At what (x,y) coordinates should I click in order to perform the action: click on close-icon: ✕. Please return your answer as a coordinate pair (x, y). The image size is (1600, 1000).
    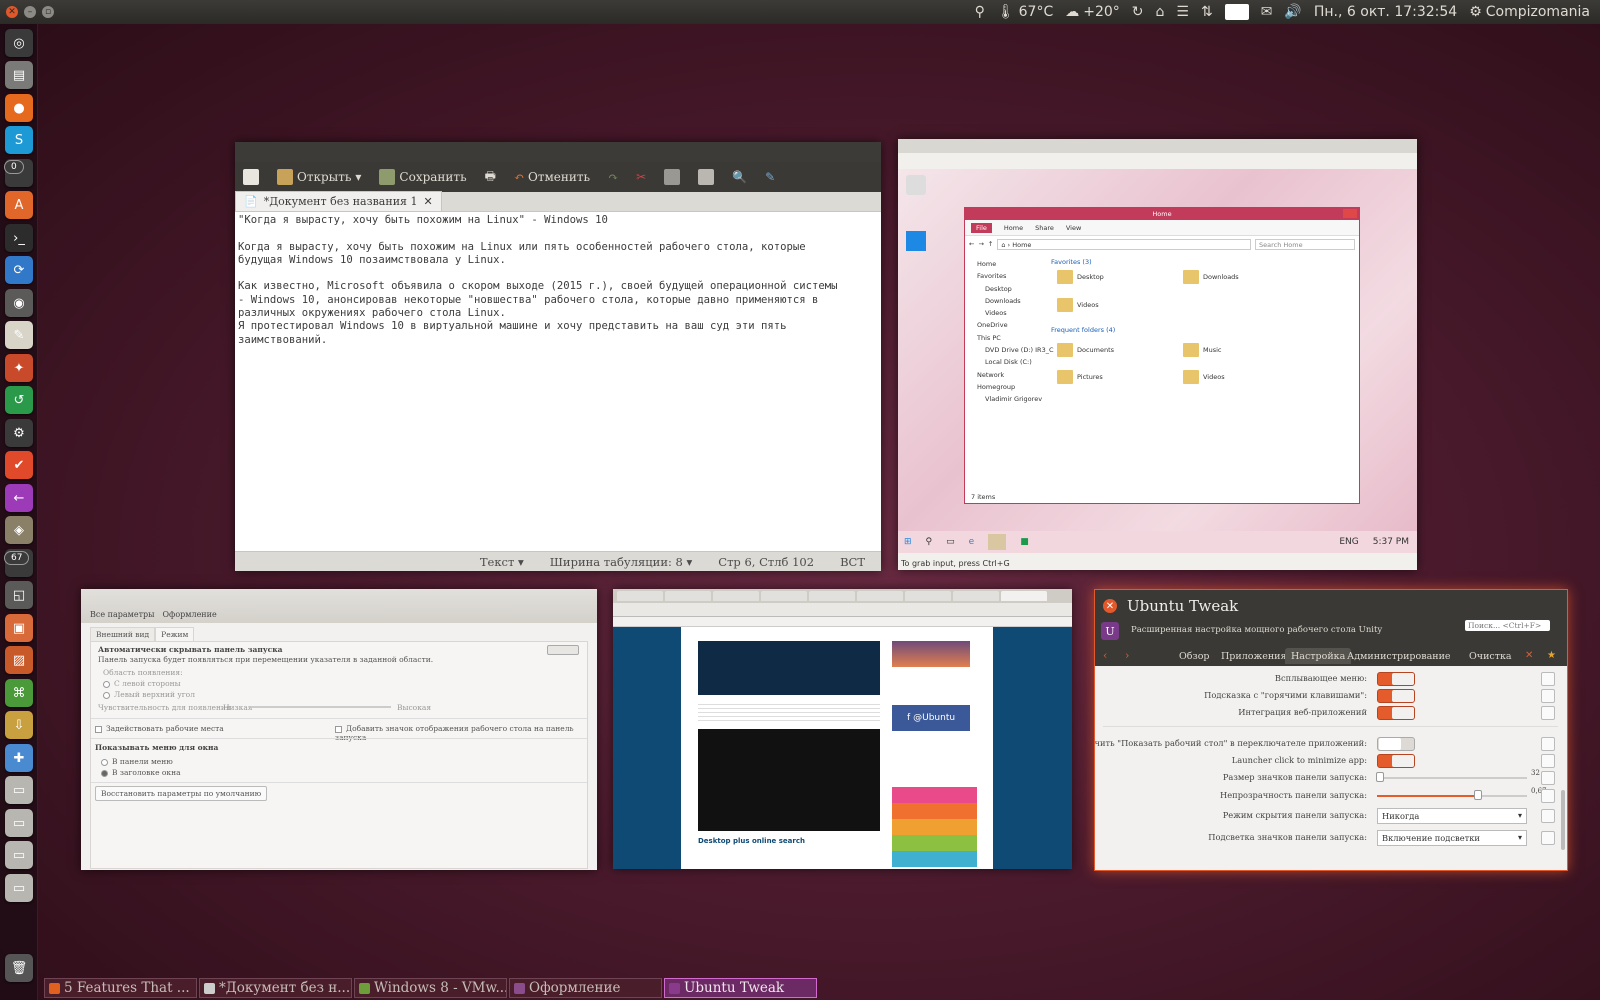
    Looking at the image, I should click on (1110, 606).